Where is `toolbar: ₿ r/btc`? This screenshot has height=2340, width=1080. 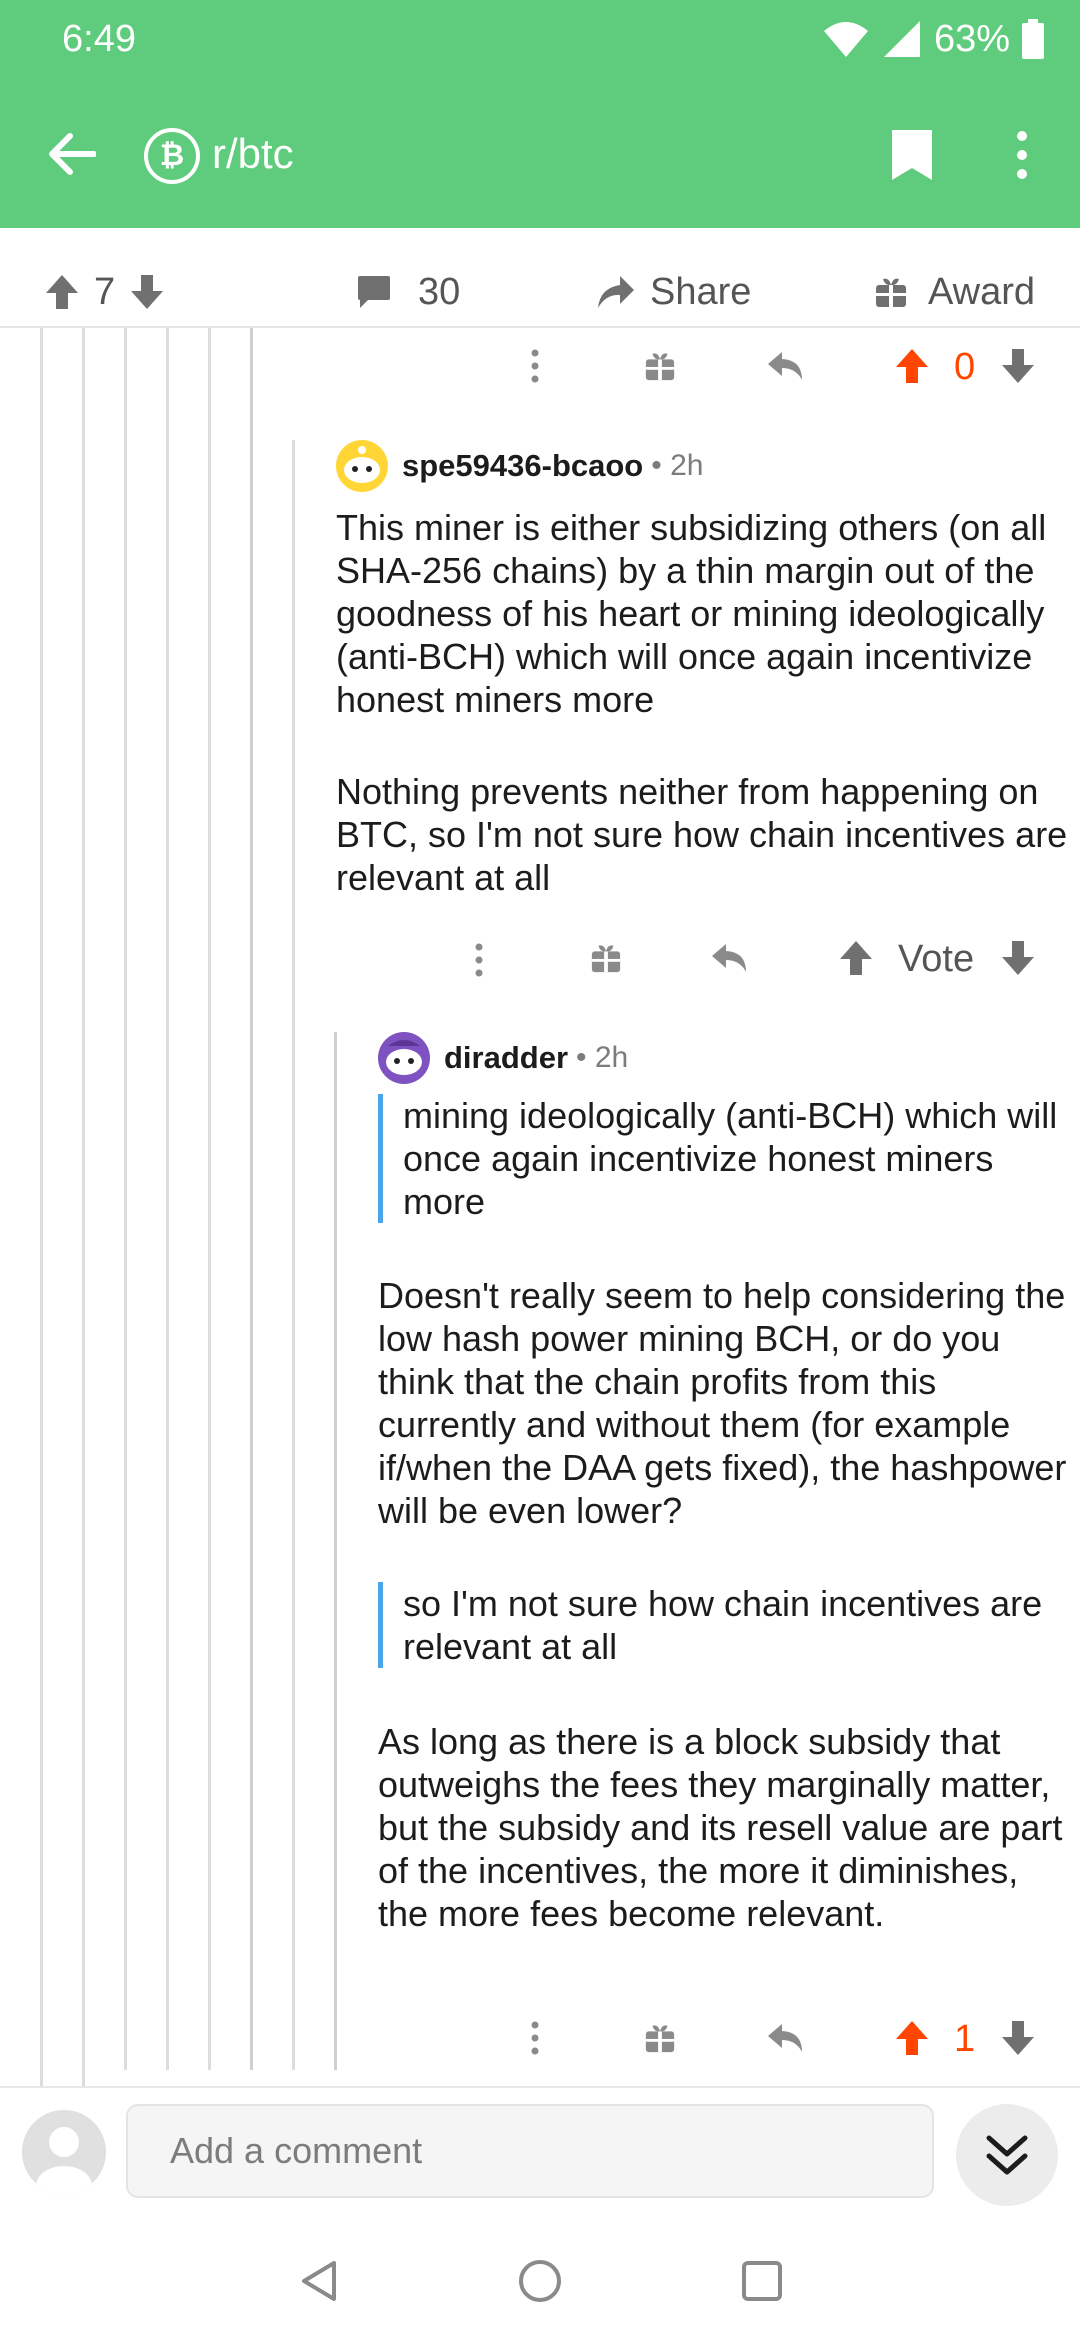 toolbar: ₿ r/btc is located at coordinates (540, 154).